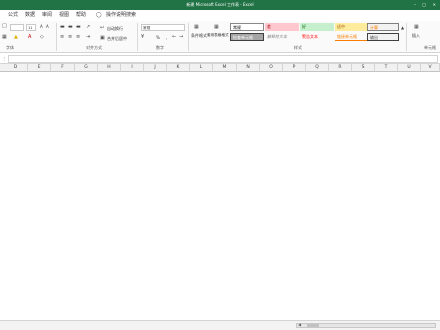 The width and height of the screenshot is (440, 330). I want to click on wrap-text-icon: ↩, so click(102, 28).